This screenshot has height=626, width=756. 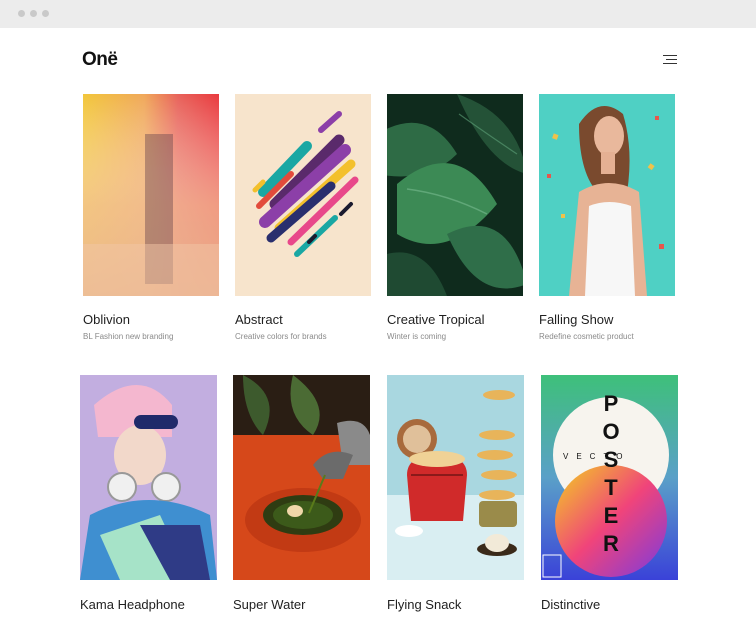 What do you see at coordinates (570, 604) in the screenshot?
I see `project-title: Distinctive` at bounding box center [570, 604].